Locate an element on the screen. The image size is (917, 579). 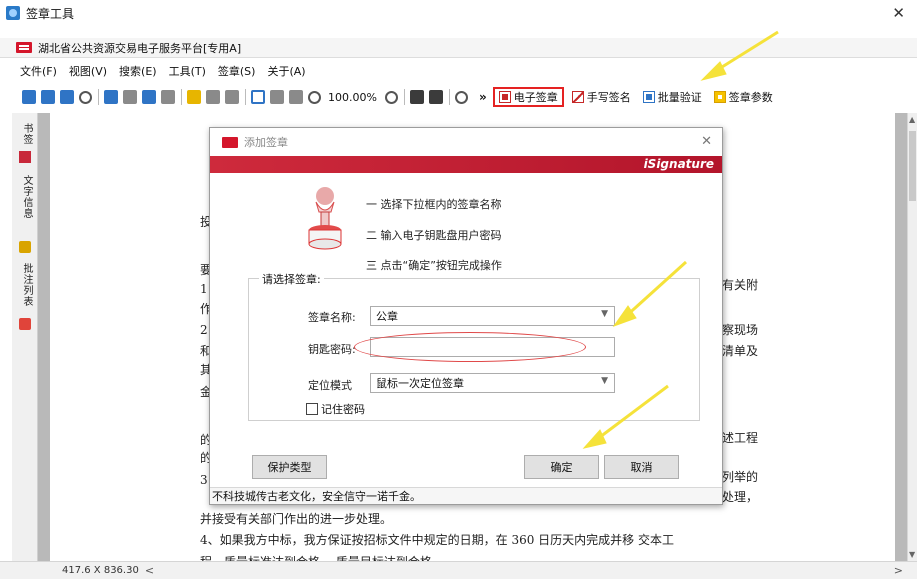
menu-search: 搜索(E) is located at coordinates (138, 71).